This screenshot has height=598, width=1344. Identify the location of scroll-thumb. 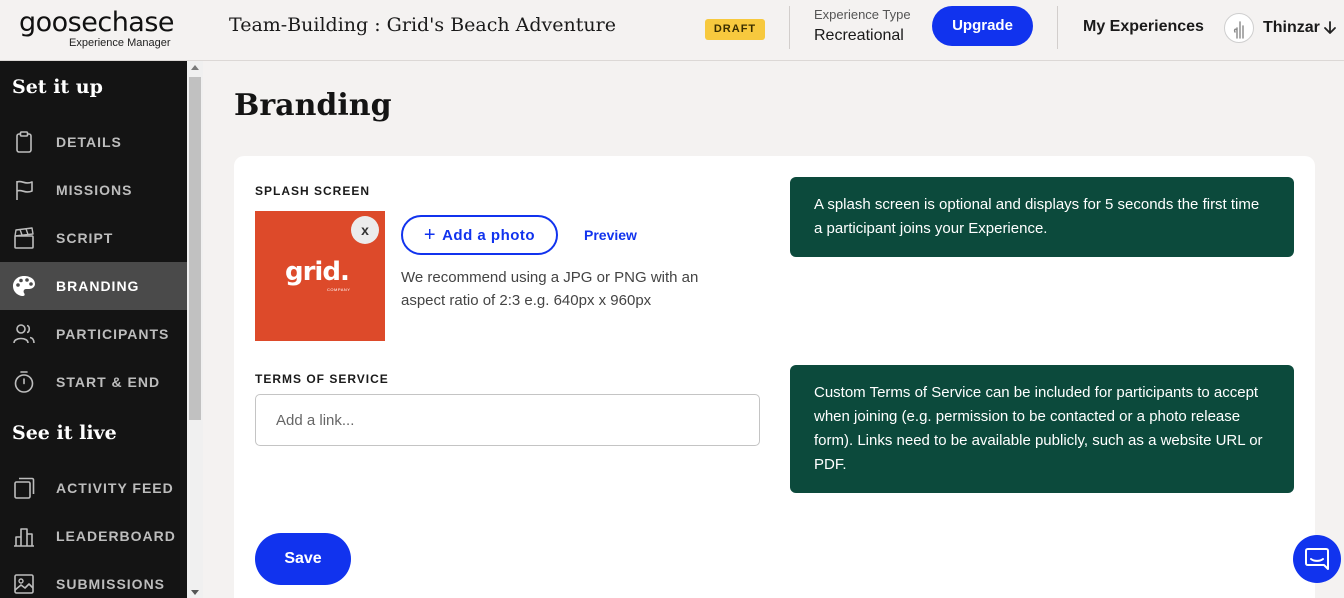
(195, 248).